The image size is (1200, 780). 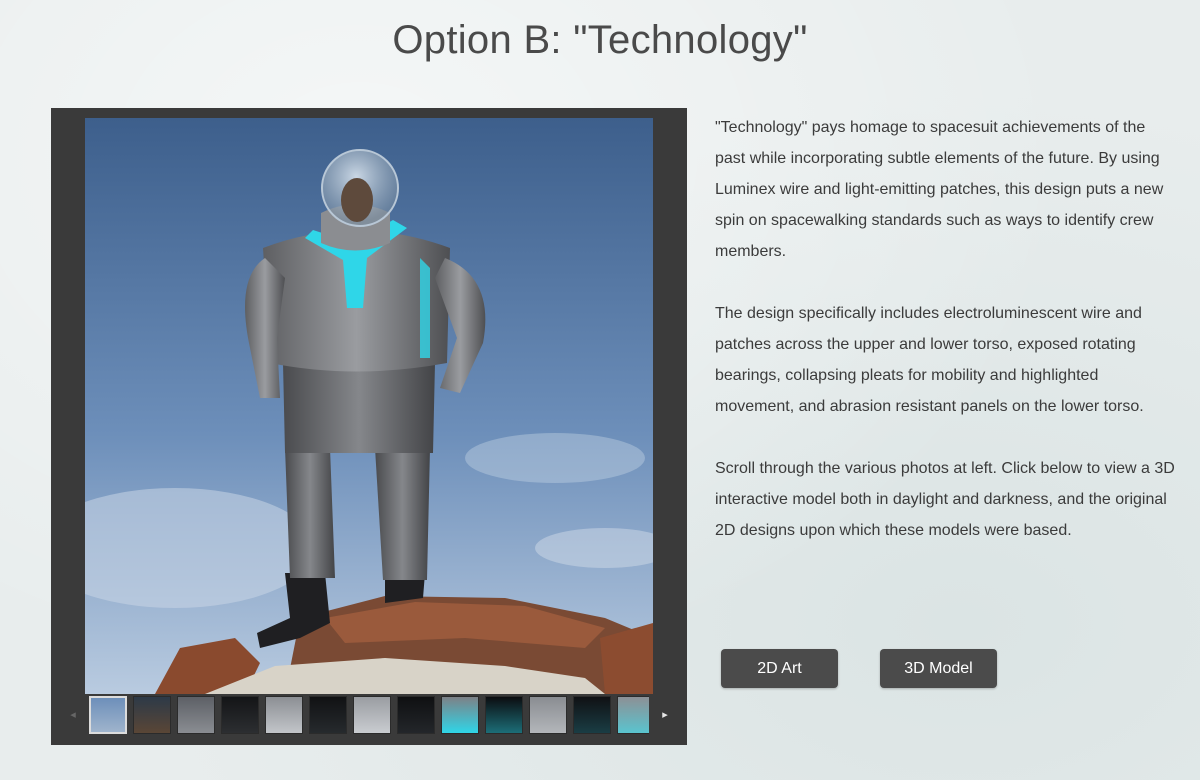 What do you see at coordinates (779, 668) in the screenshot?
I see `2d-art-button: 2D Art` at bounding box center [779, 668].